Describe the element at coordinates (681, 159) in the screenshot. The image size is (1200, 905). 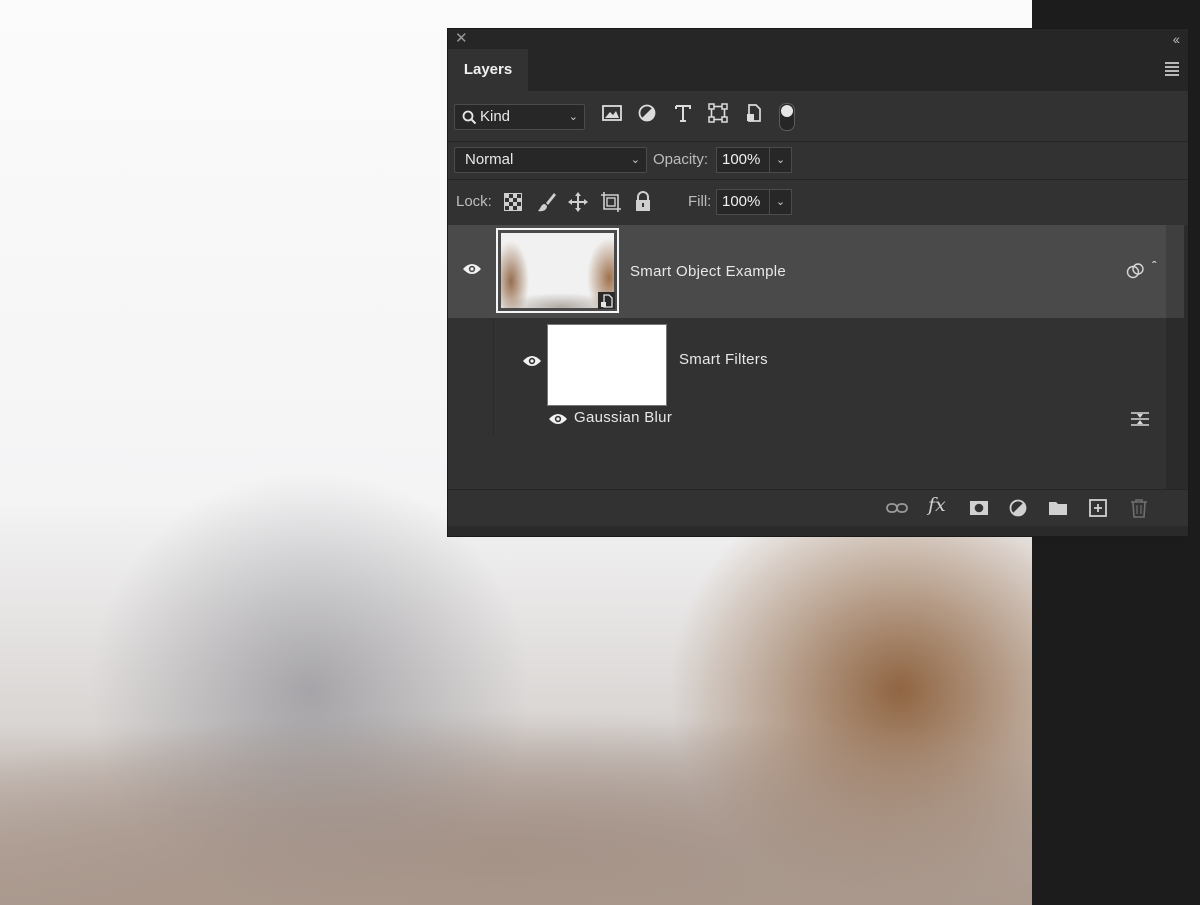
I see `opacity-label: Opacity:` at that location.